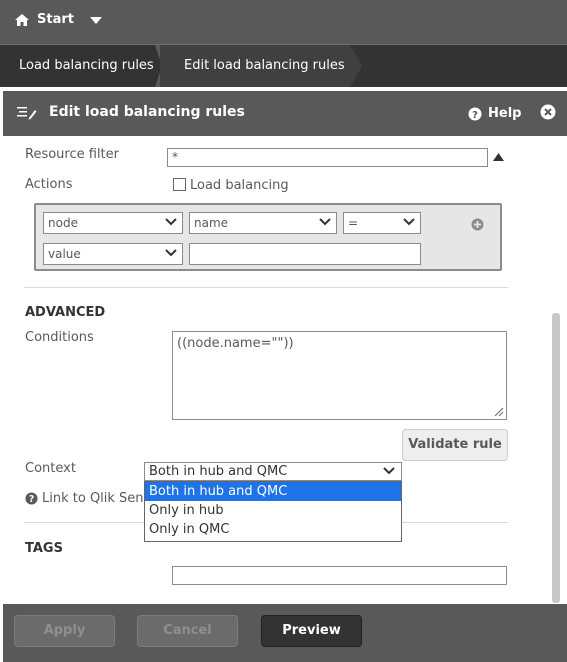 The width and height of the screenshot is (567, 662). I want to click on qlik-sense-link-label: Link to Qlik Sena, so click(97, 498).